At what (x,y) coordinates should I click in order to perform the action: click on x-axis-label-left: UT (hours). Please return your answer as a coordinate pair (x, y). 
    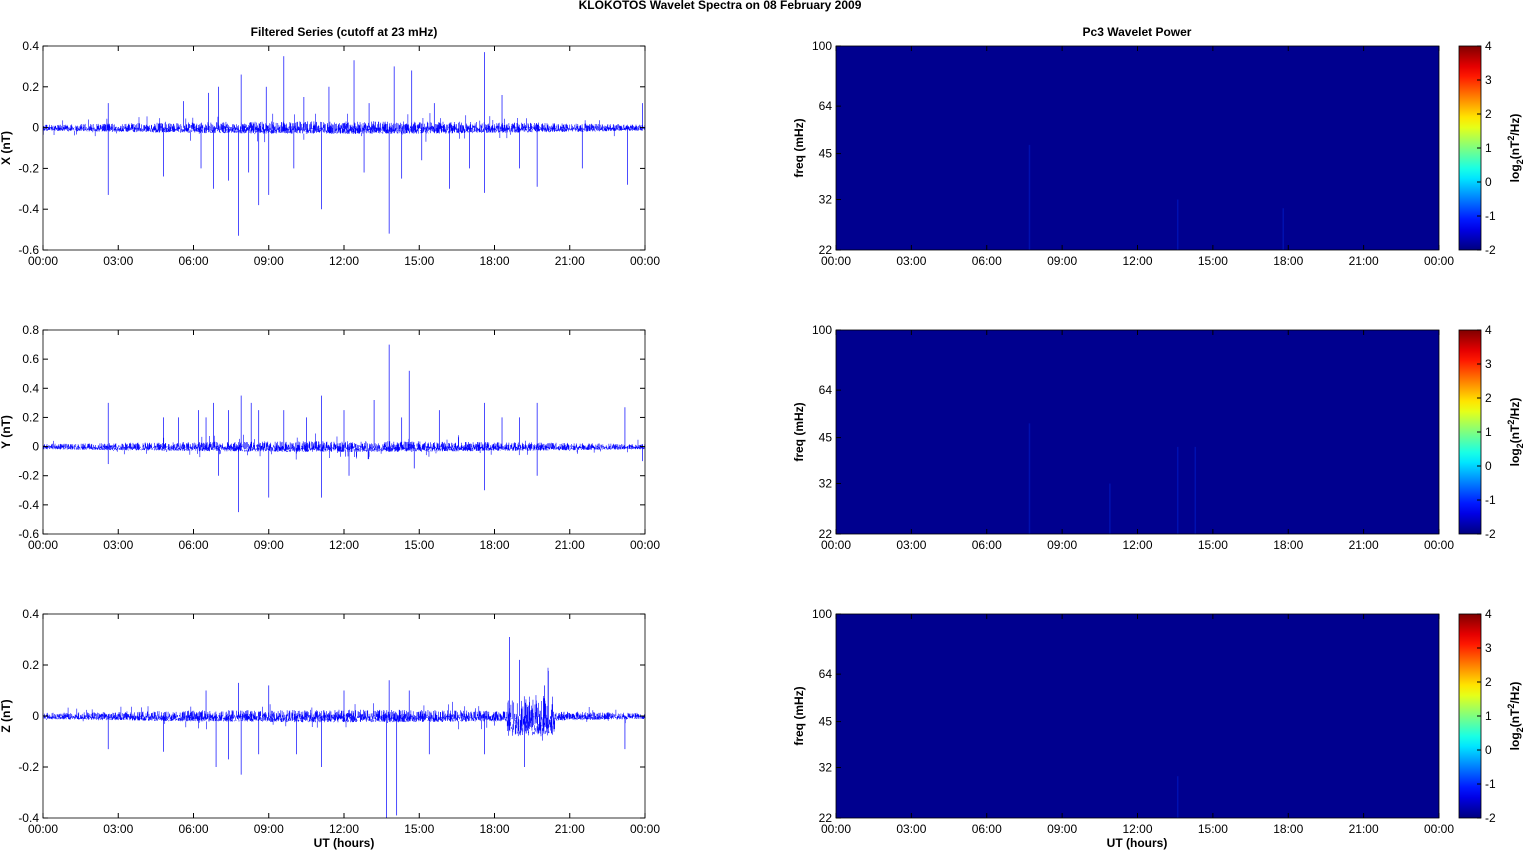
    Looking at the image, I should click on (344, 843).